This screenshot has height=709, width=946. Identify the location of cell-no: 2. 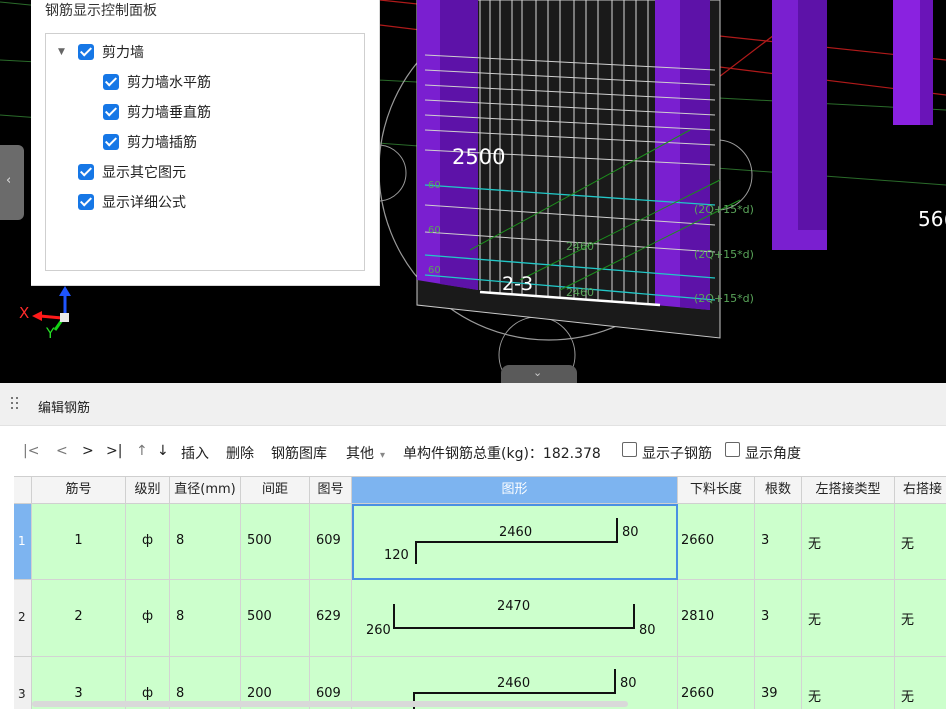
(79, 618).